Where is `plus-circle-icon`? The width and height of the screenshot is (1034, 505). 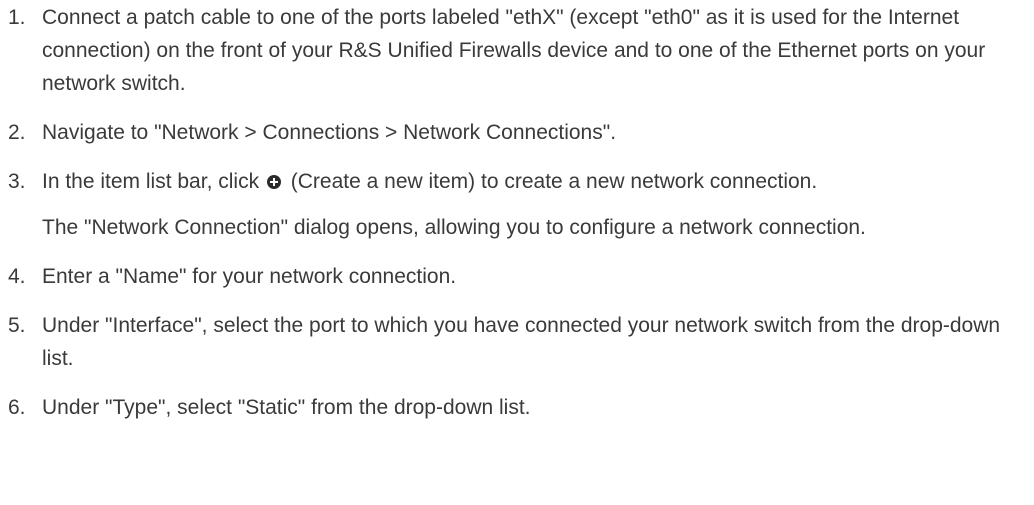 plus-circle-icon is located at coordinates (273, 182).